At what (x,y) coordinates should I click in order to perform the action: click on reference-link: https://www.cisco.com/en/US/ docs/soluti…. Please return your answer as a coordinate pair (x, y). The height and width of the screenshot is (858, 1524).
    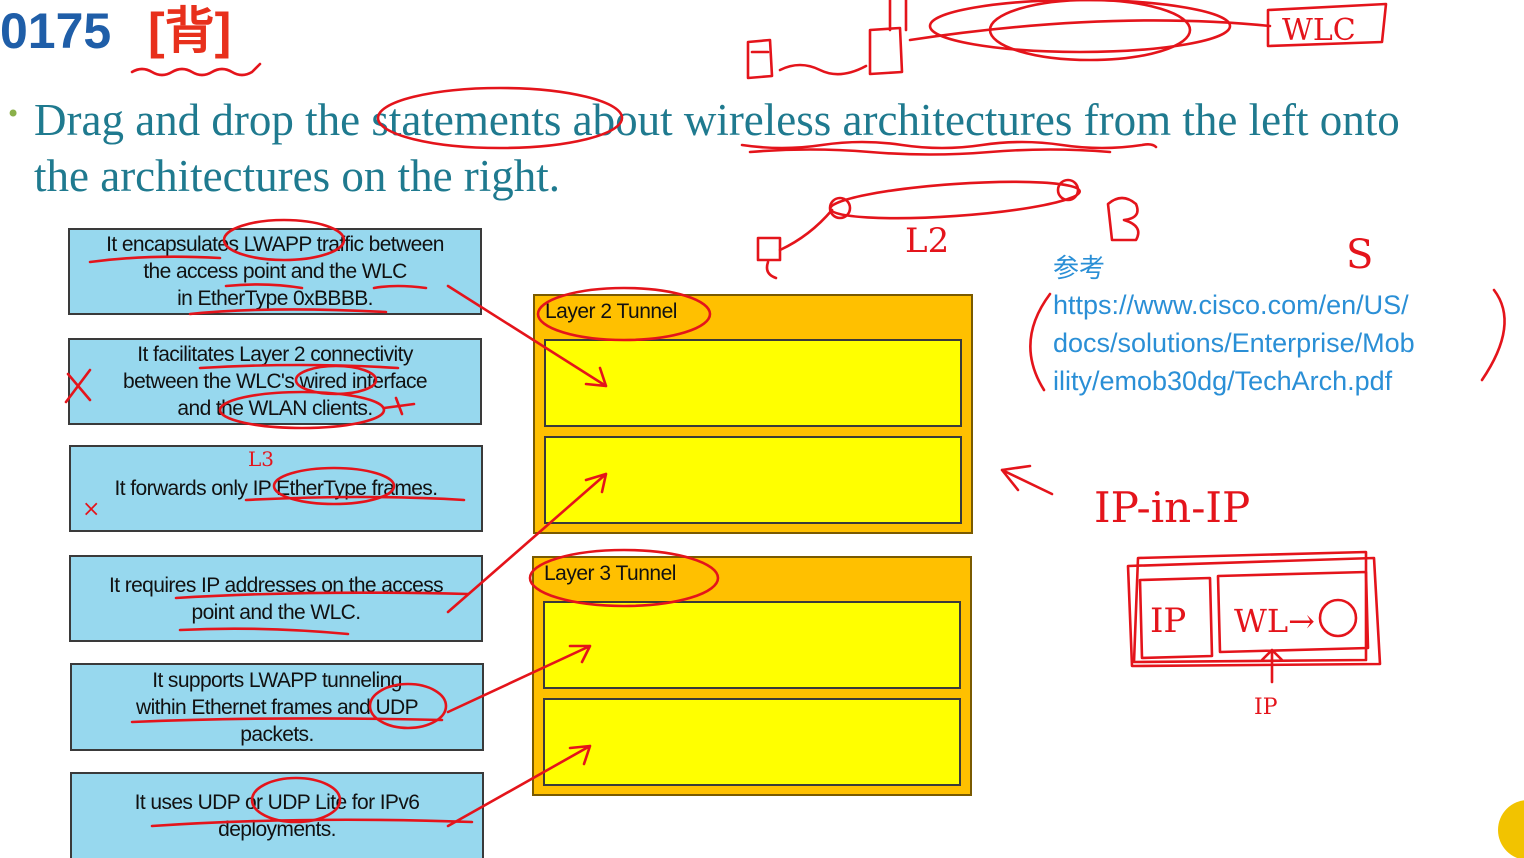
    Looking at the image, I should click on (1273, 343).